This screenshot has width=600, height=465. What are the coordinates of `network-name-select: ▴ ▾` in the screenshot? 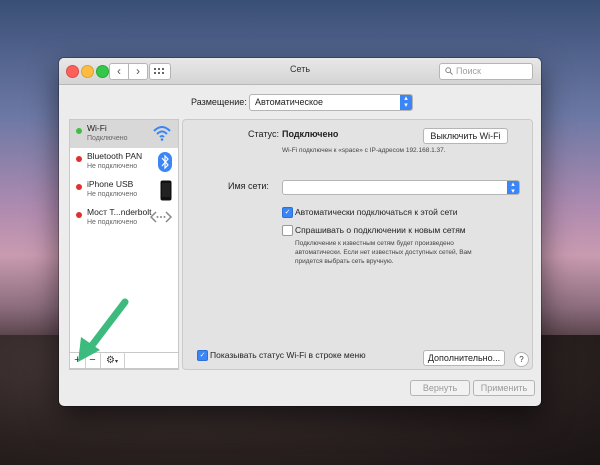 It's located at (401, 187).